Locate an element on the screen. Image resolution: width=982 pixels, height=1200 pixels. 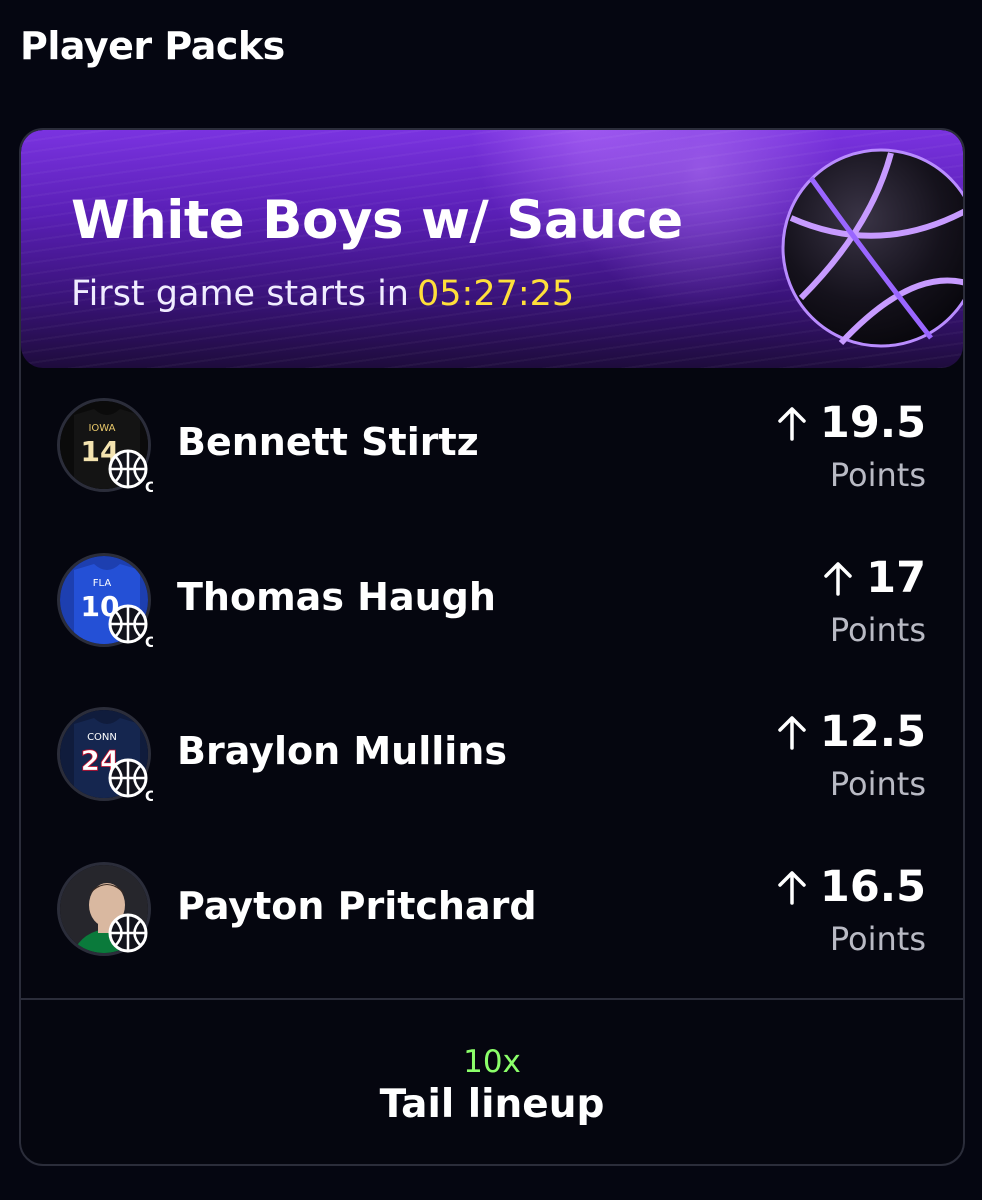
tail-multiplier: 10x is located at coordinates (492, 1062).